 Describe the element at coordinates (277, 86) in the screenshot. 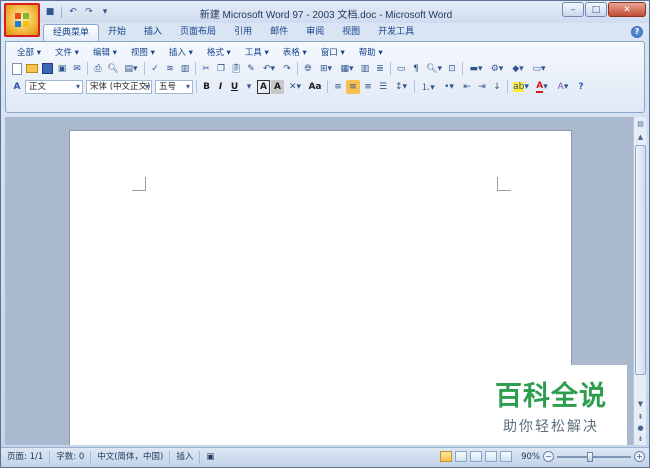

I see `character-shading-button: A` at that location.